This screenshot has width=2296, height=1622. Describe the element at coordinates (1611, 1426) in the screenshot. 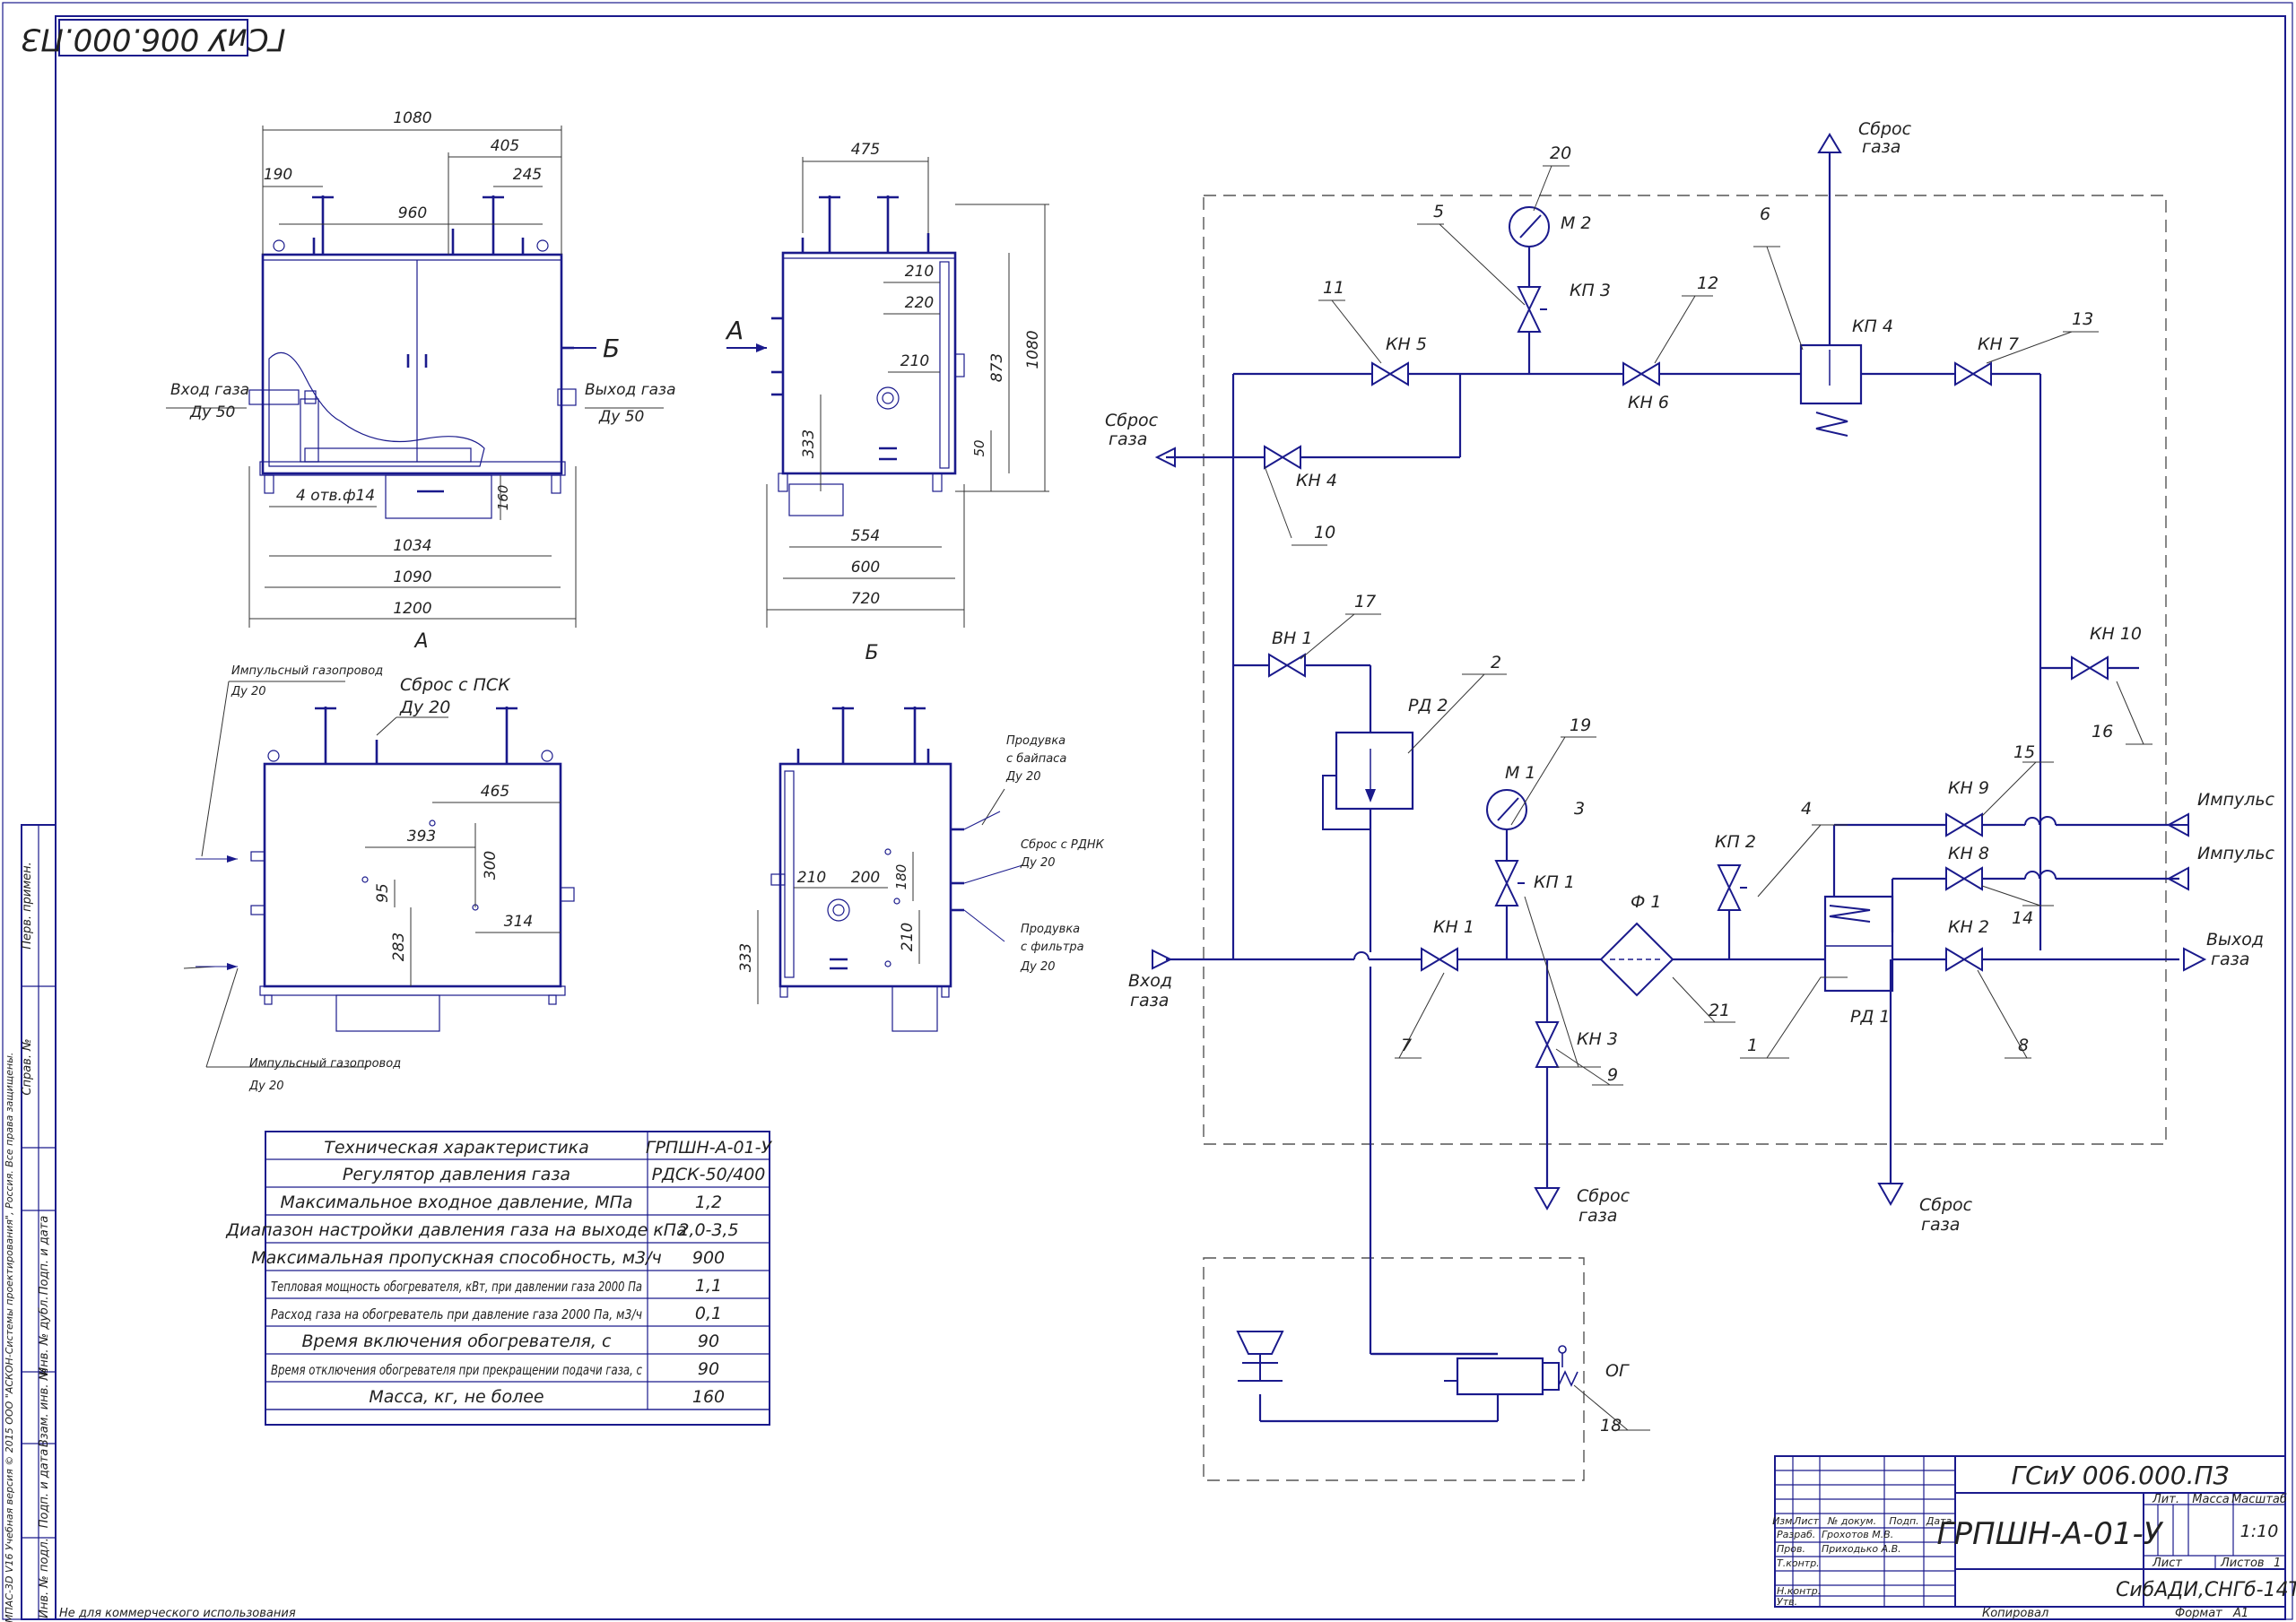

I see `callout-18: 18` at that location.